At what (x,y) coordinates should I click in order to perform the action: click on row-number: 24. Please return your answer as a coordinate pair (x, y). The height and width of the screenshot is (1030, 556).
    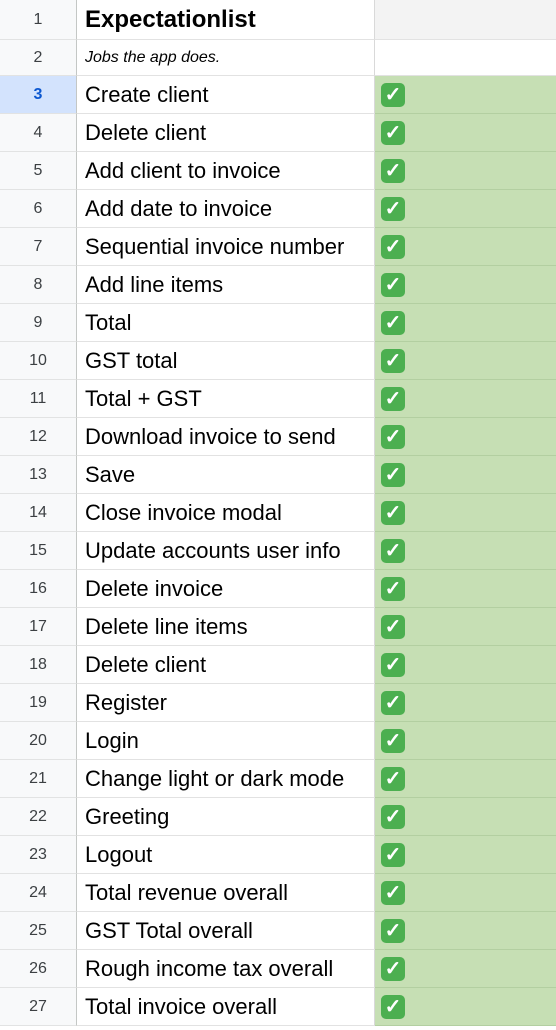
    Looking at the image, I should click on (38, 893).